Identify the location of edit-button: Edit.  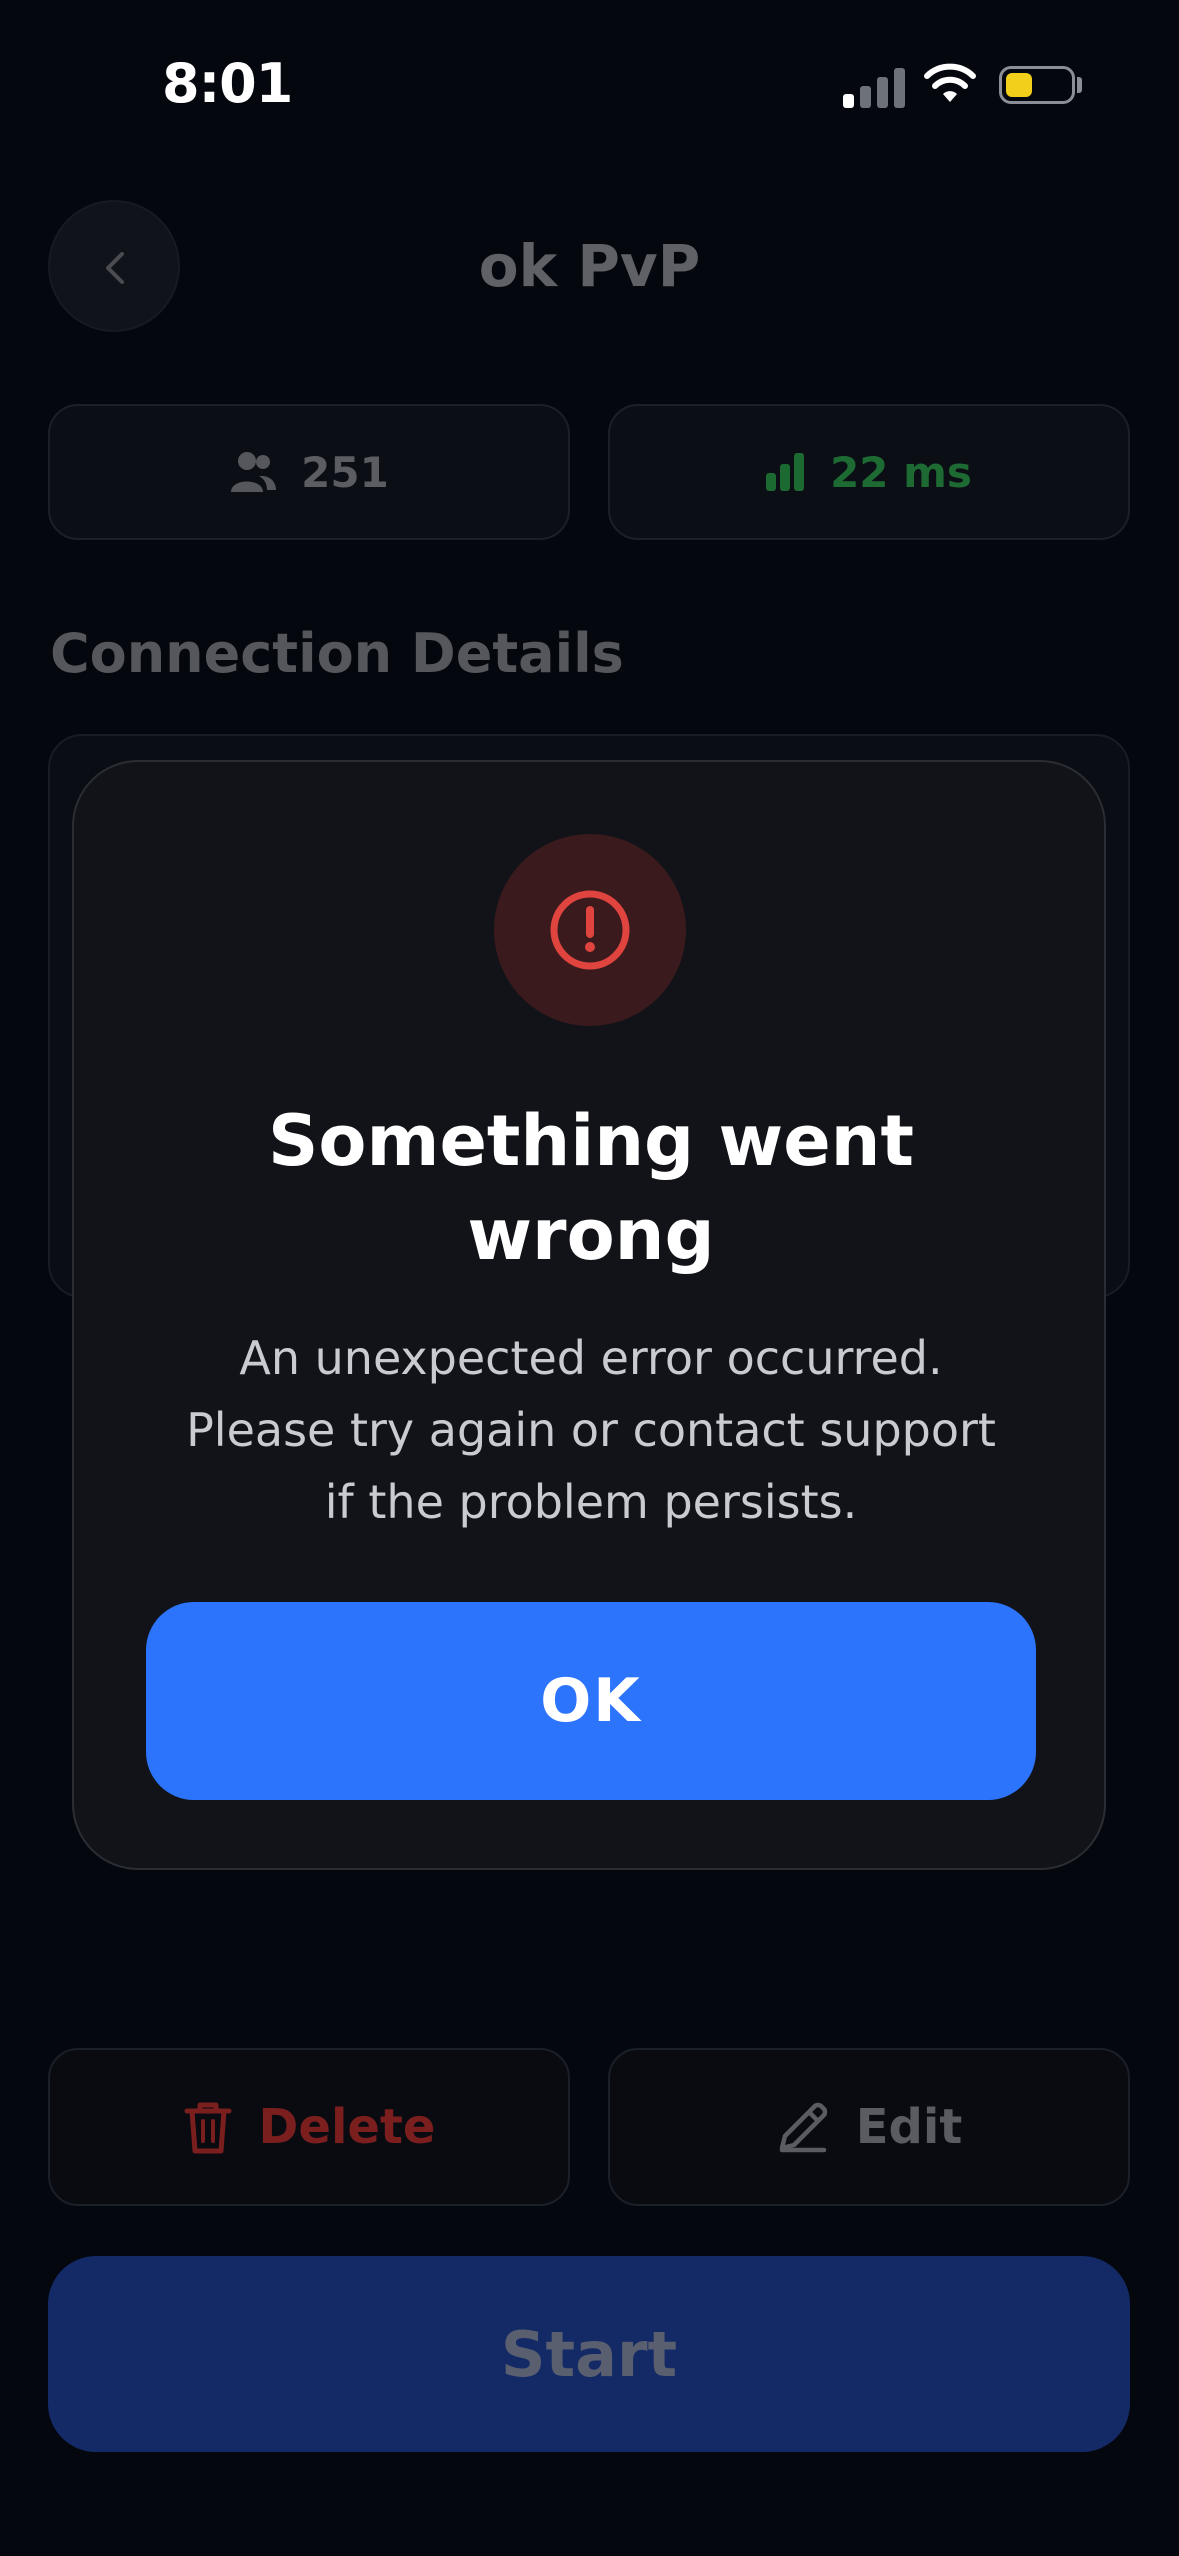
(869, 2127).